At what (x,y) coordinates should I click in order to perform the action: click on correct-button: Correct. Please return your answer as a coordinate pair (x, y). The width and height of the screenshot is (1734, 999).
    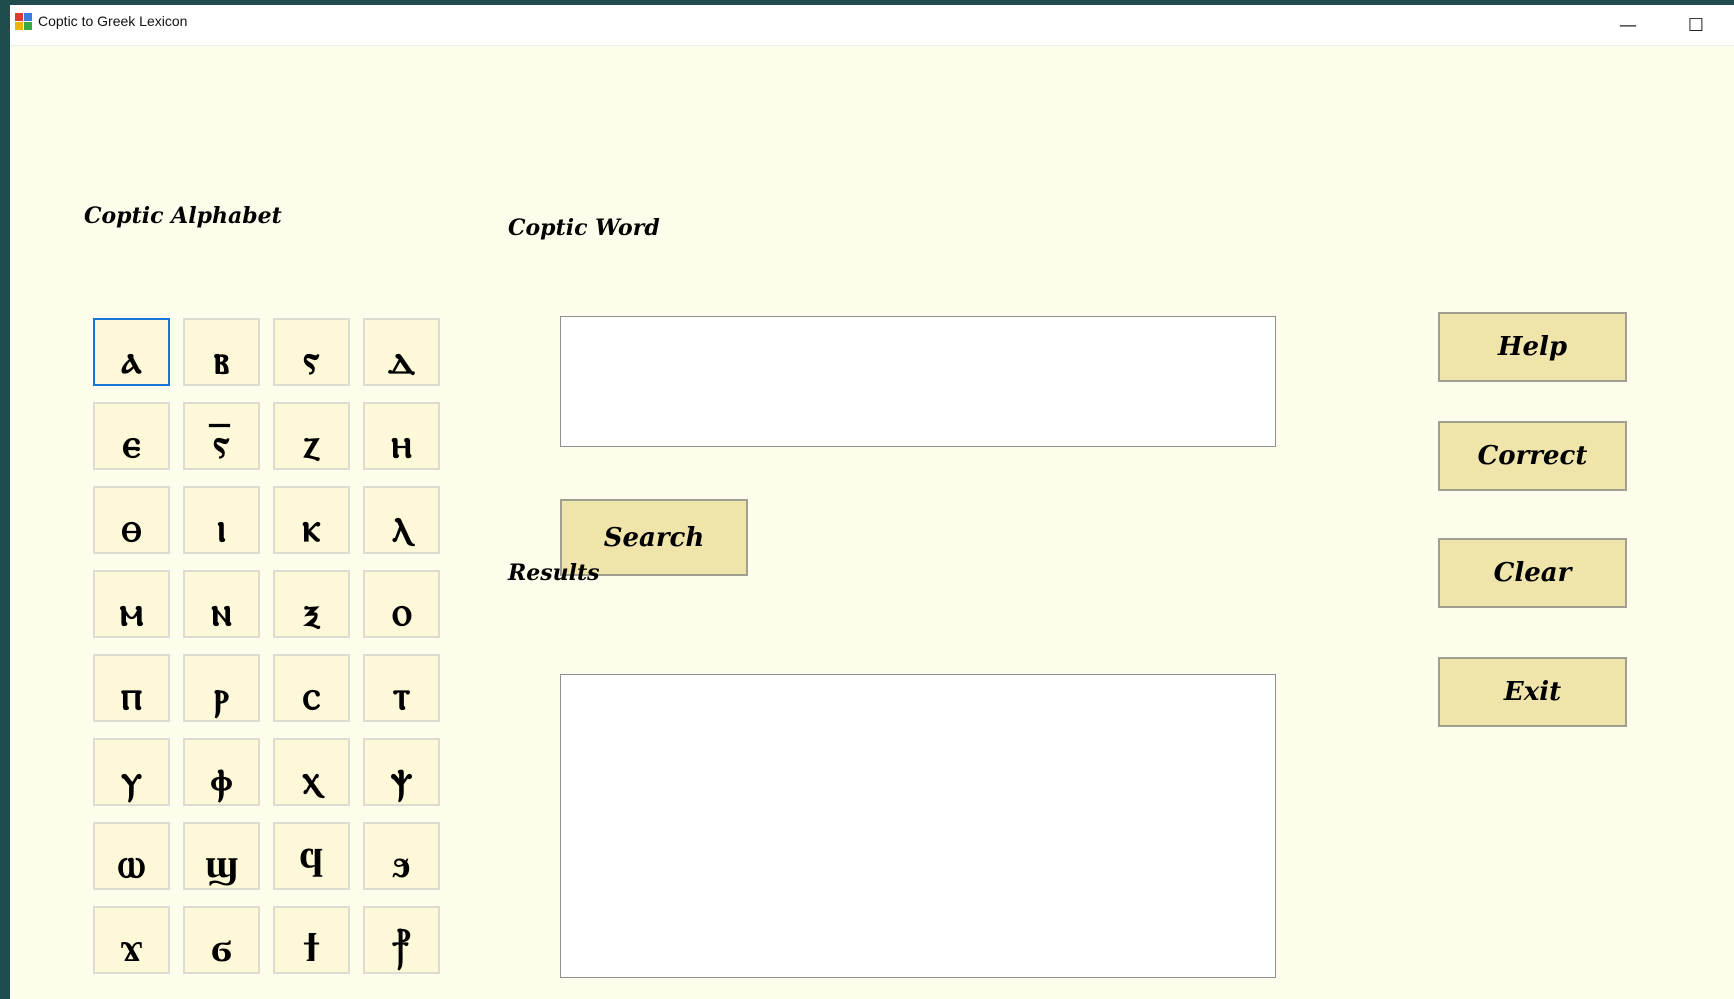
    Looking at the image, I should click on (1532, 456).